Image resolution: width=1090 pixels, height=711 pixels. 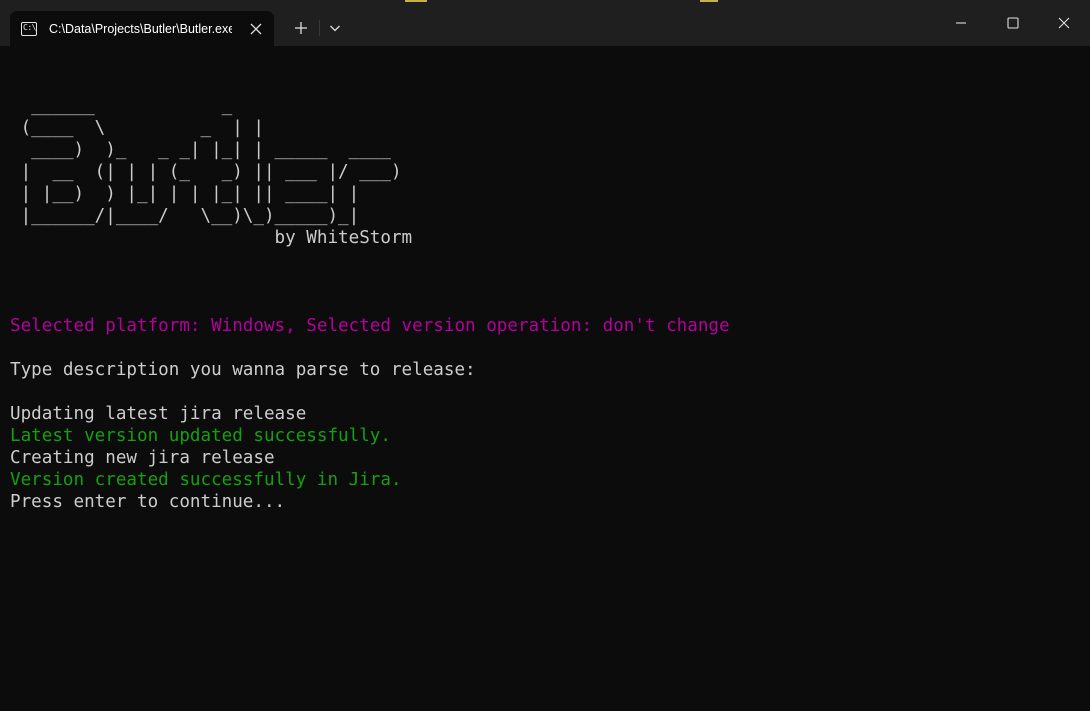 What do you see at coordinates (200, 150) in the screenshot?
I see `terminal-line: ____) )_ _ _| |_| | _____ ____` at bounding box center [200, 150].